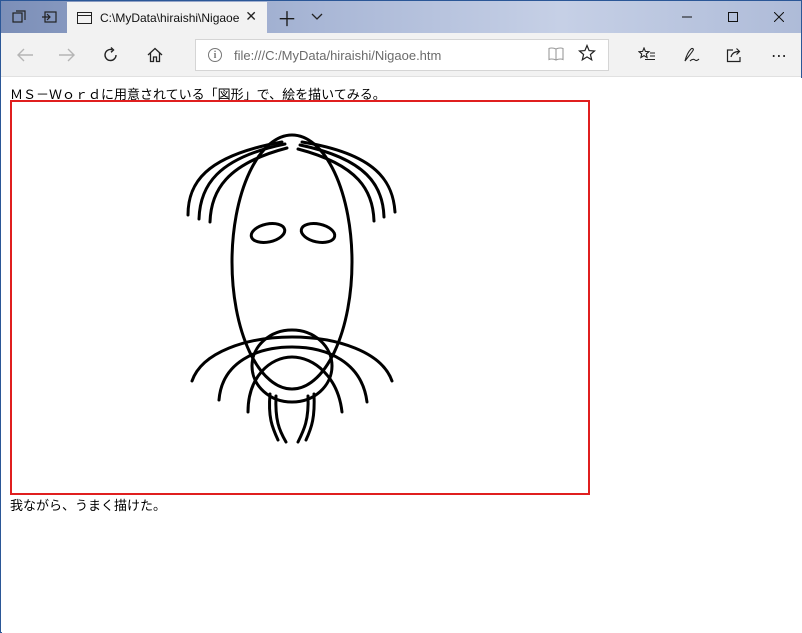 Image resolution: width=802 pixels, height=633 pixels. Describe the element at coordinates (735, 55) in the screenshot. I see `share-icon` at that location.